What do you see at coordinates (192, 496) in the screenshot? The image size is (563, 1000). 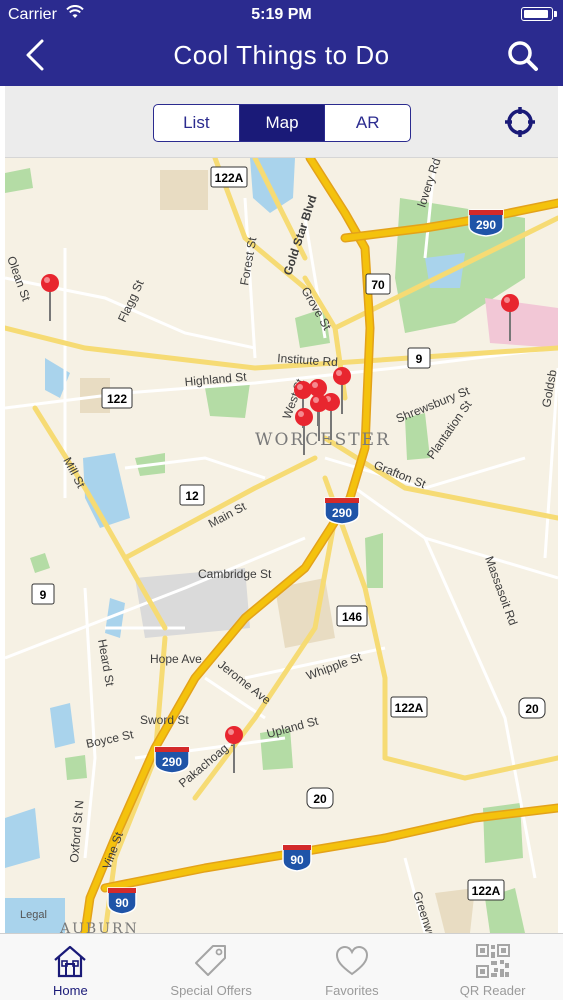 I see `route-shield: 12` at bounding box center [192, 496].